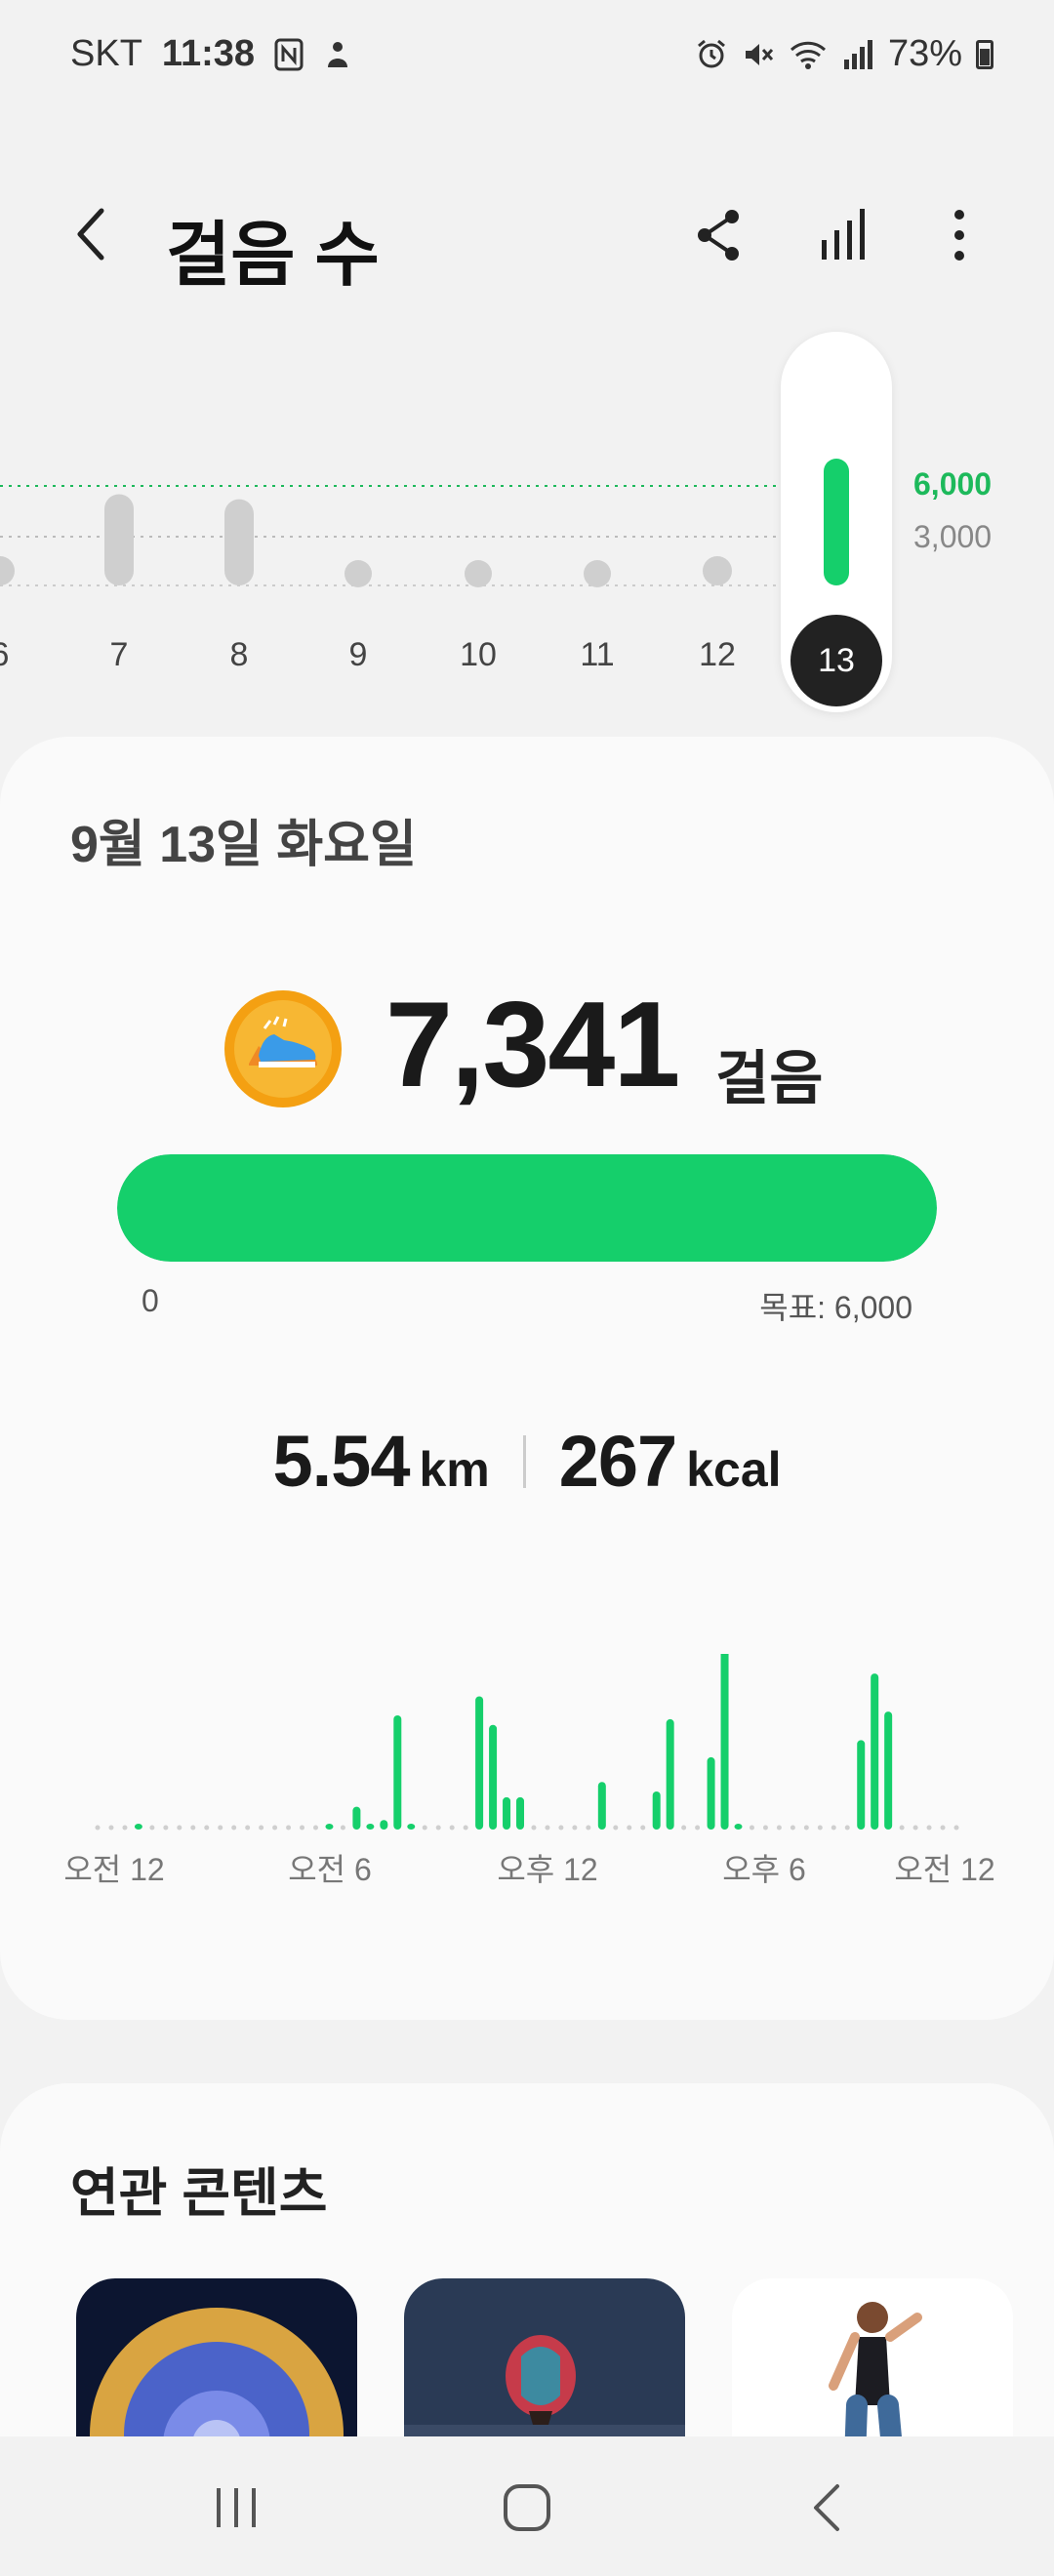 The width and height of the screenshot is (1054, 2576). What do you see at coordinates (953, 484) in the screenshot?
I see `goal-axis-label: 6,000` at bounding box center [953, 484].